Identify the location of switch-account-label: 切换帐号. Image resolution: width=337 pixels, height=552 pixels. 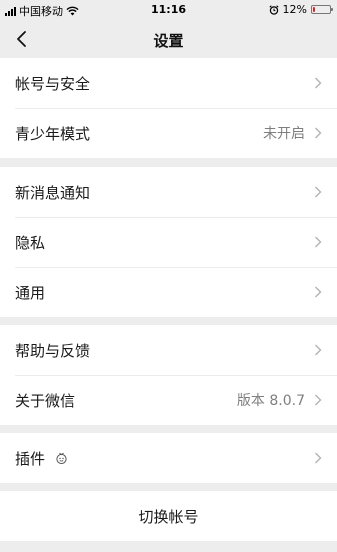
(168, 516).